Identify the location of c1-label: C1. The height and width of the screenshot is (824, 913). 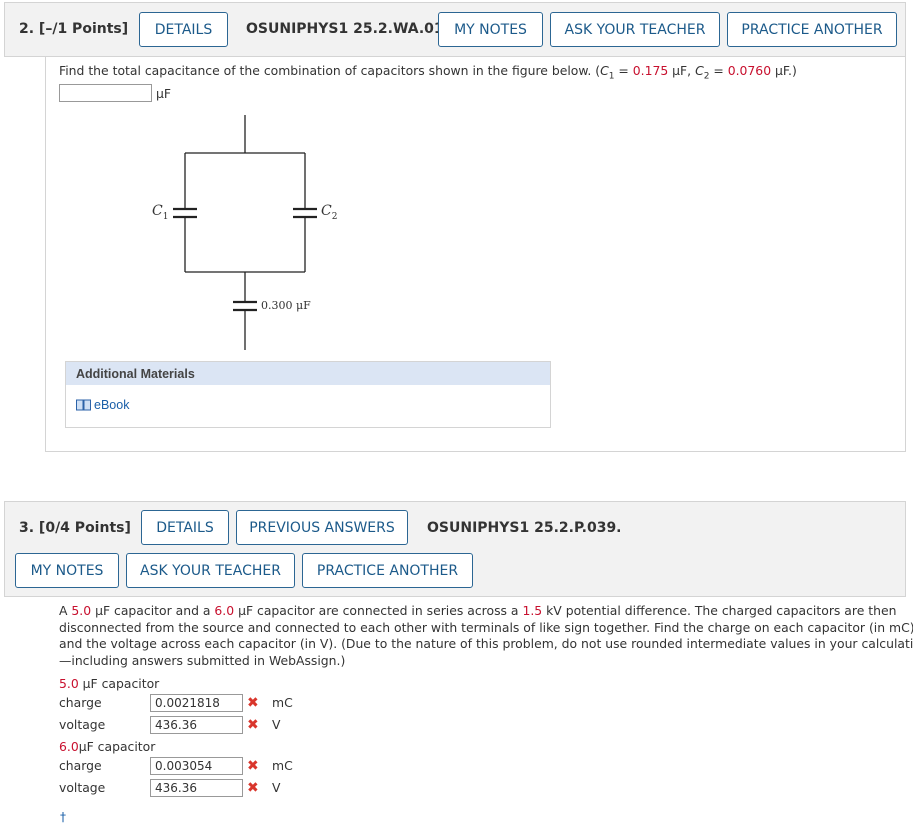
(160, 212).